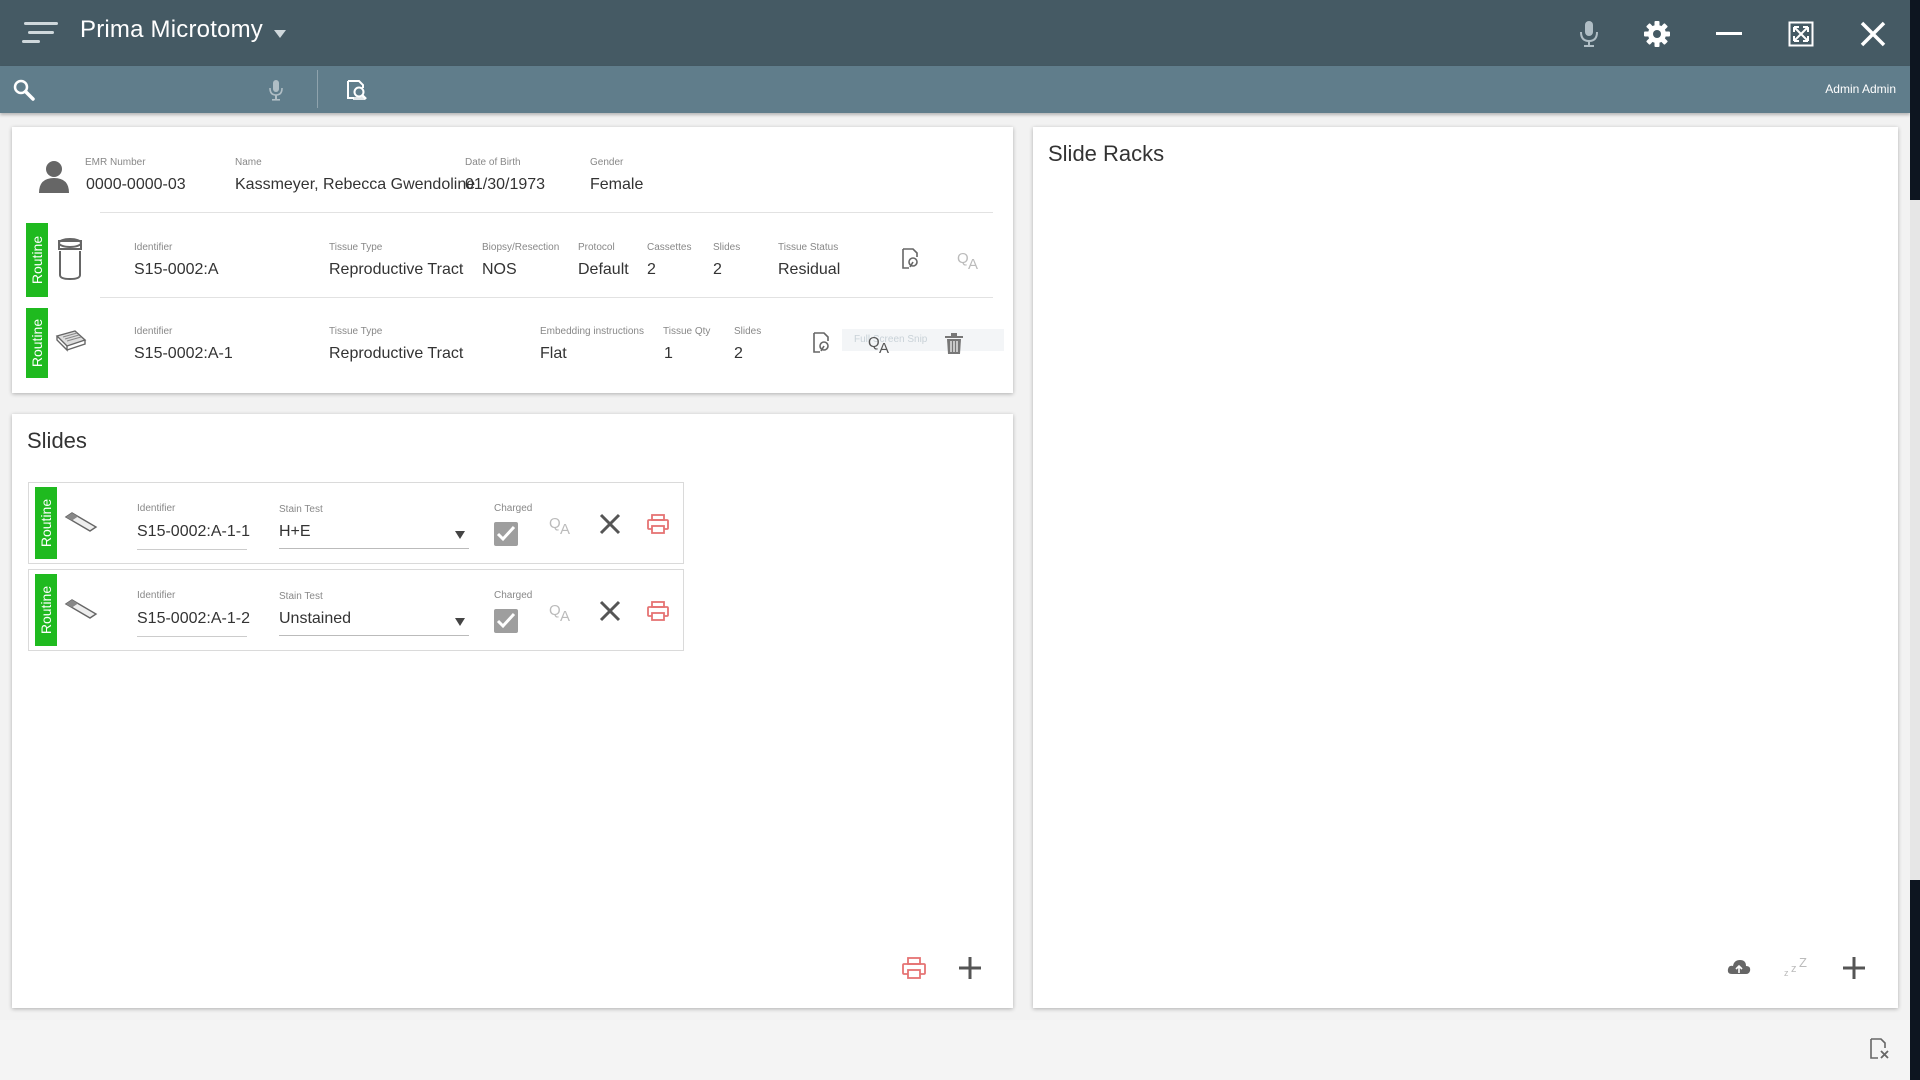 Image resolution: width=1920 pixels, height=1080 pixels. What do you see at coordinates (607, 162) in the screenshot?
I see `gender-label: Gender` at bounding box center [607, 162].